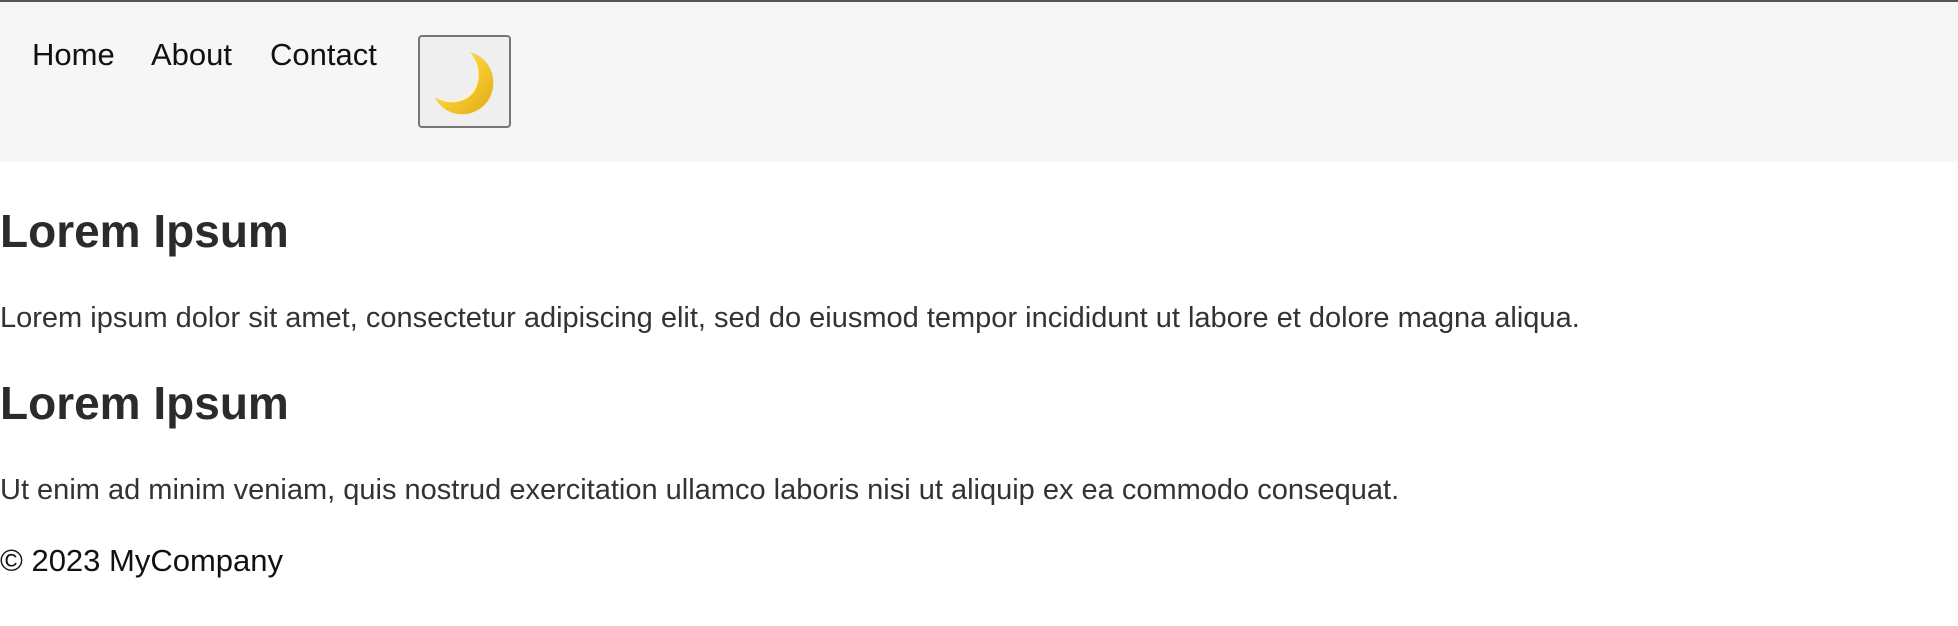 The image size is (1958, 626). What do you see at coordinates (73, 55) in the screenshot?
I see `nav-link-home: Home` at bounding box center [73, 55].